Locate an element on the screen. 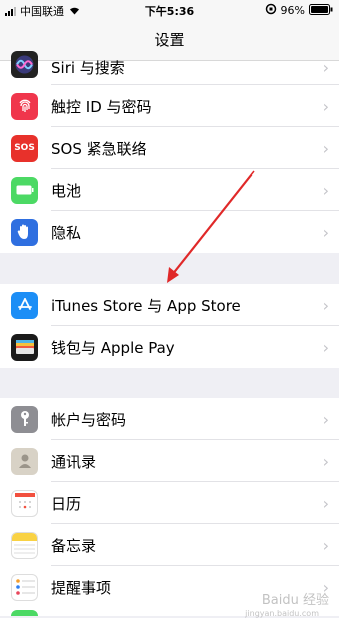 Image resolution: width=339 pixels, height=618 pixels. hand-icon is located at coordinates (24, 232).